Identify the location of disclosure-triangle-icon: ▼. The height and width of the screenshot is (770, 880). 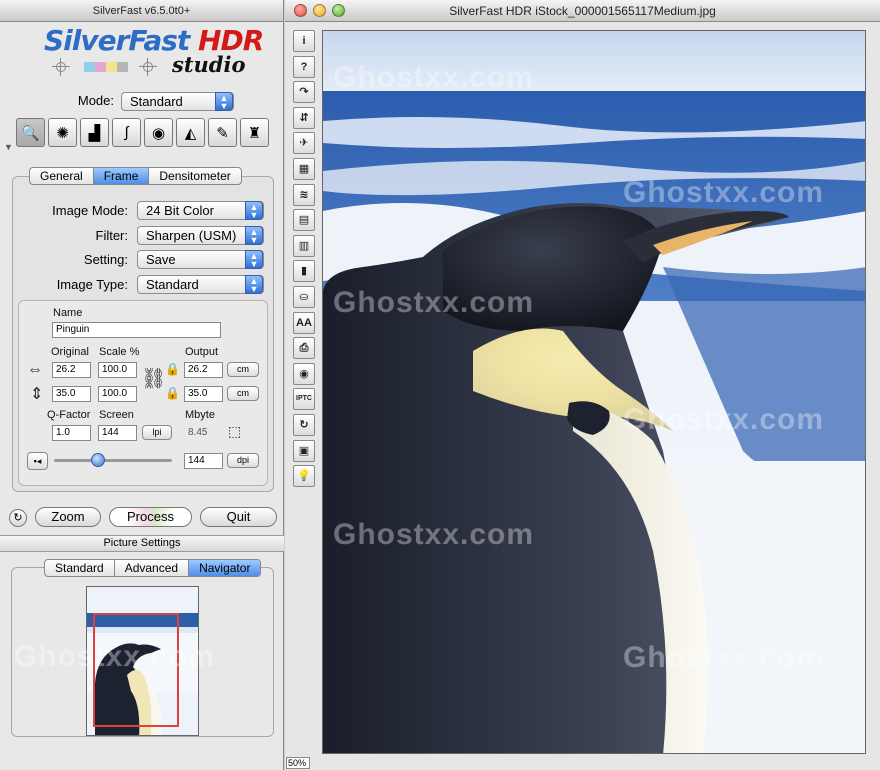
(8, 147).